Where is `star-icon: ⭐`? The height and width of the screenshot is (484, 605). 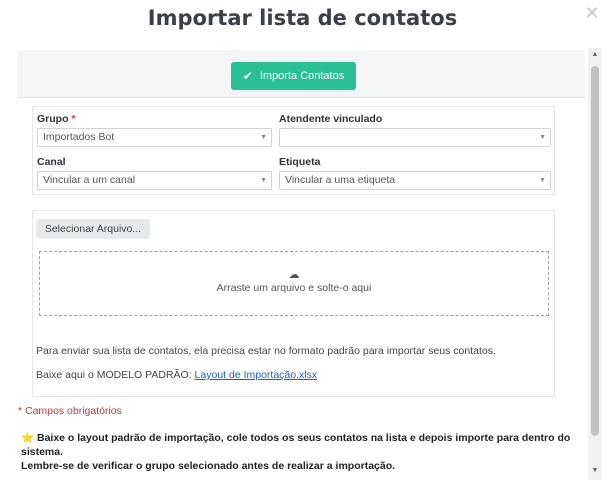
star-icon: ⭐ is located at coordinates (28, 438).